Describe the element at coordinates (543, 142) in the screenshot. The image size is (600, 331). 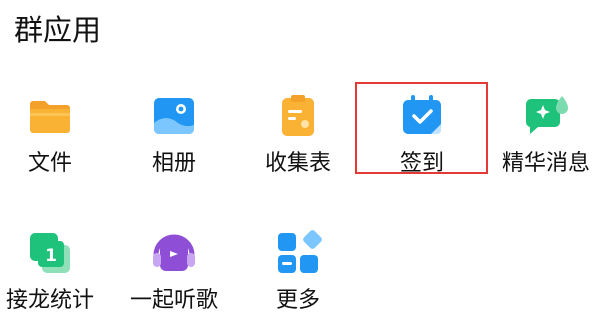
I see `app-highlight-messages: 精华消息` at that location.